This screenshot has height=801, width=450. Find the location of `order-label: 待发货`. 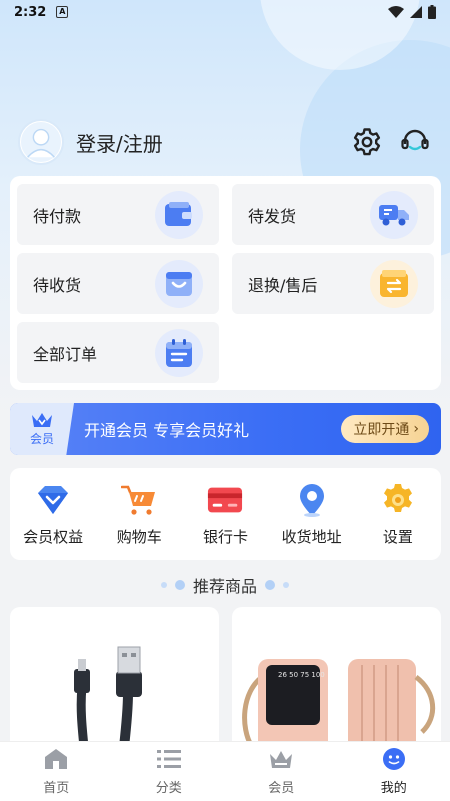

order-label: 待发货 is located at coordinates (272, 216).